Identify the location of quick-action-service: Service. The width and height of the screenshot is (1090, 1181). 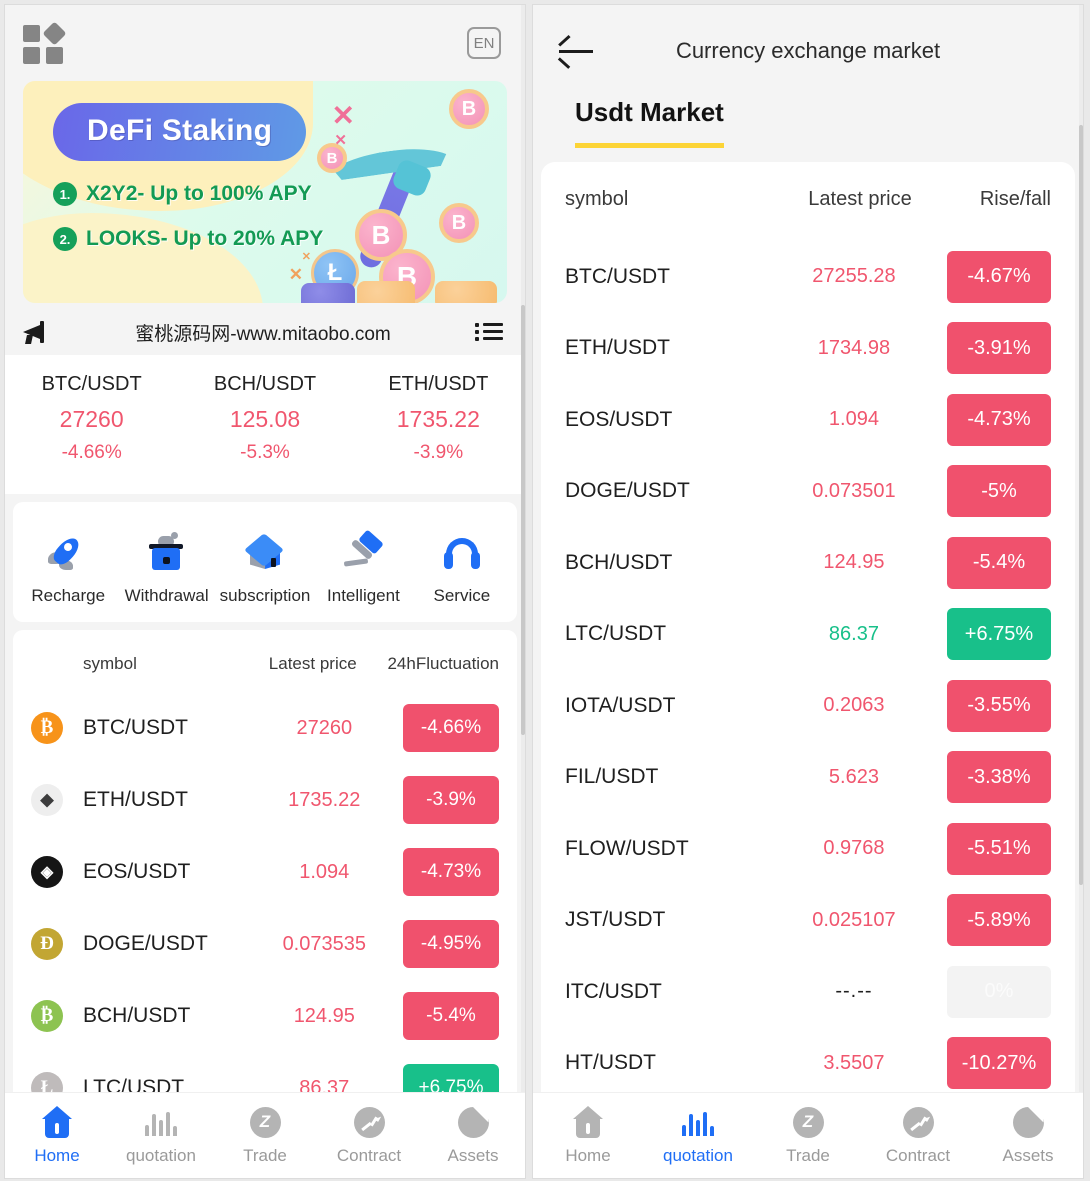
(462, 565).